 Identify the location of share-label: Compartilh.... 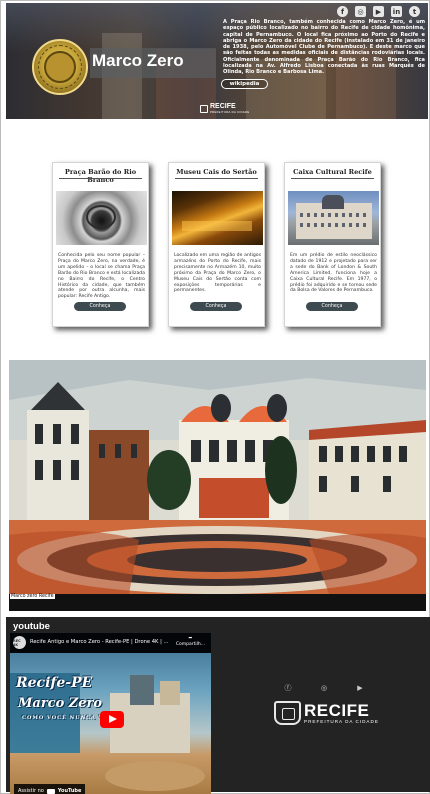
(190, 644).